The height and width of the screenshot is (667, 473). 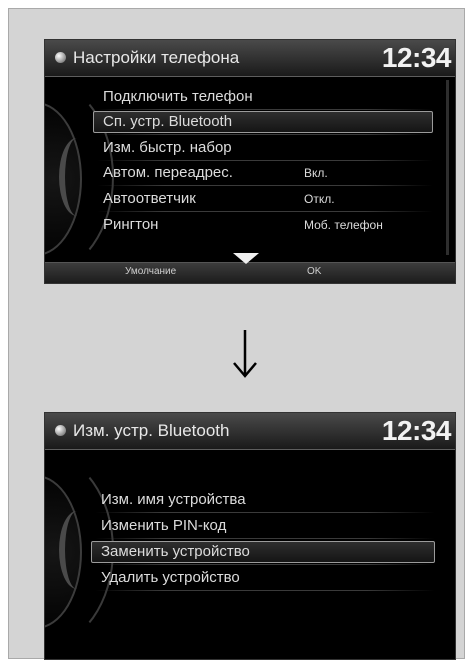 What do you see at coordinates (150, 271) in the screenshot?
I see `default-button: Умолчание` at bounding box center [150, 271].